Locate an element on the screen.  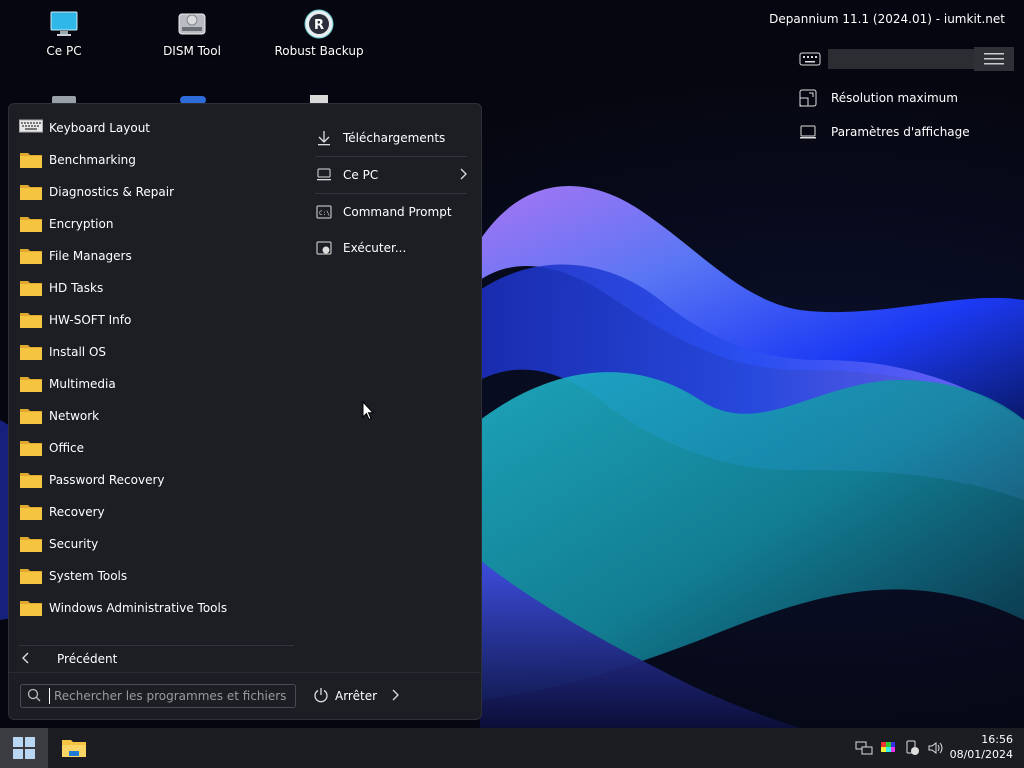
list-item-label: System Tools is located at coordinates (88, 576).